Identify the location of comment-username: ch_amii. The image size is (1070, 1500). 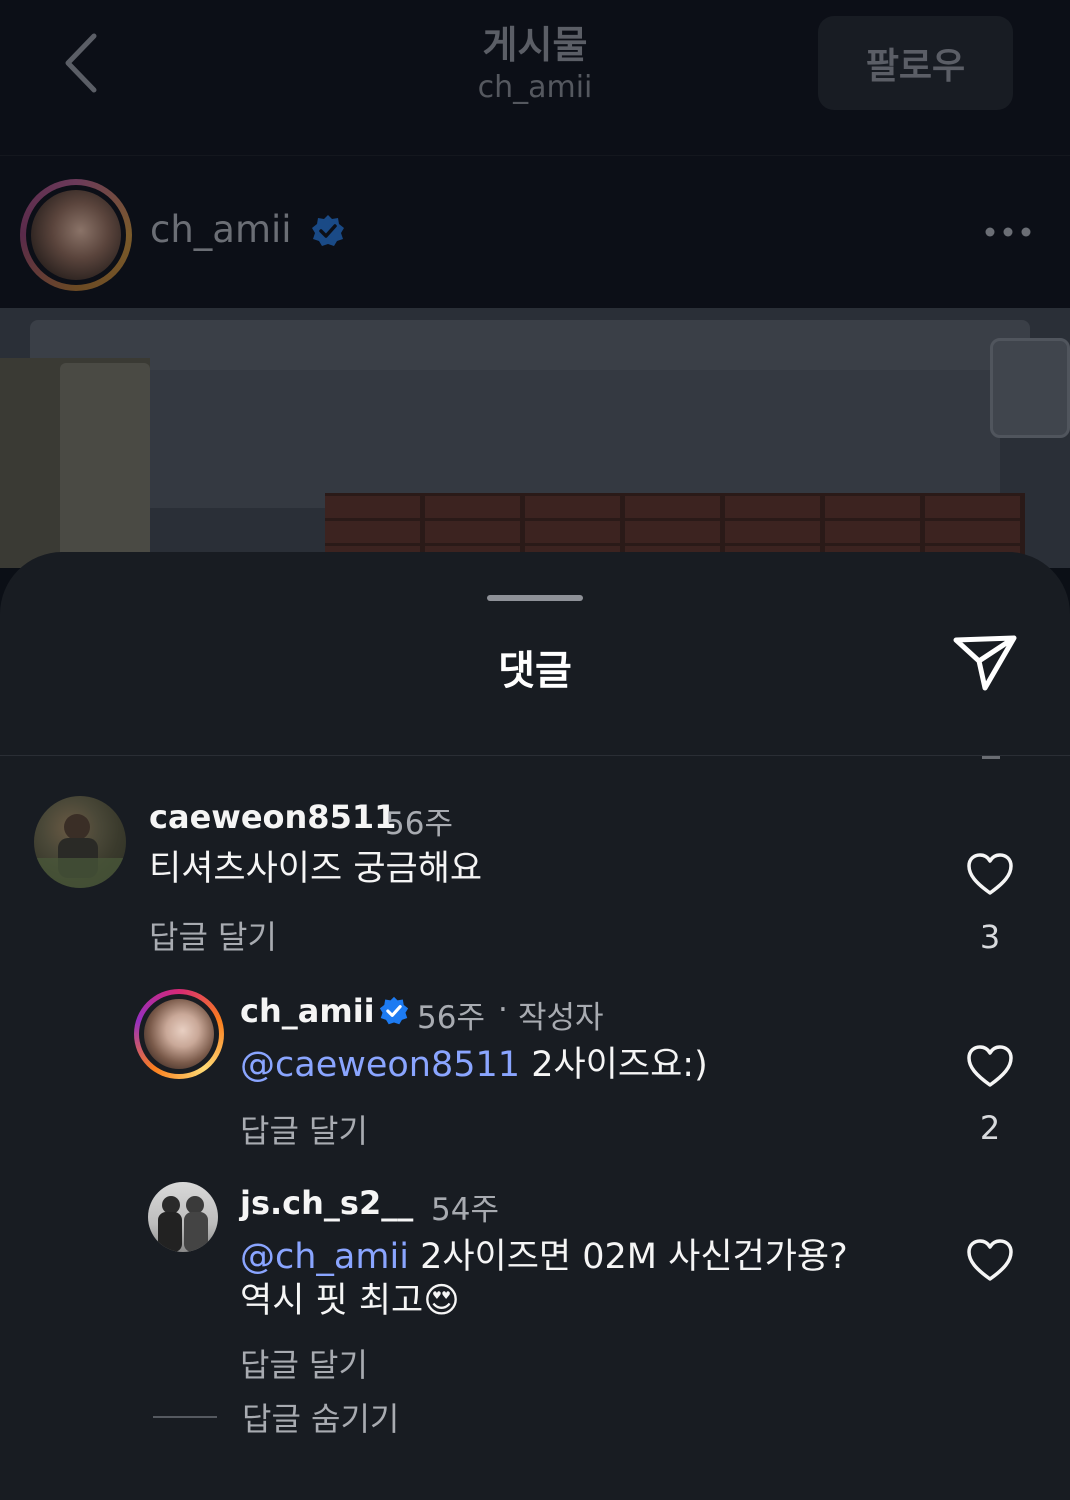
(307, 1011).